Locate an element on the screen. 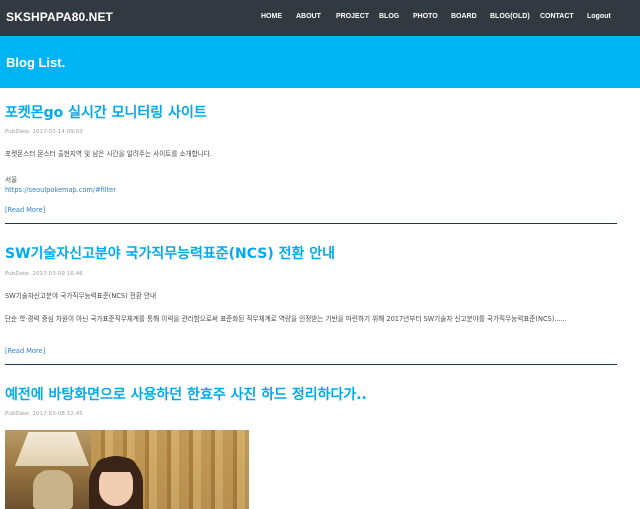  nav-item-home: HOME is located at coordinates (271, 16).